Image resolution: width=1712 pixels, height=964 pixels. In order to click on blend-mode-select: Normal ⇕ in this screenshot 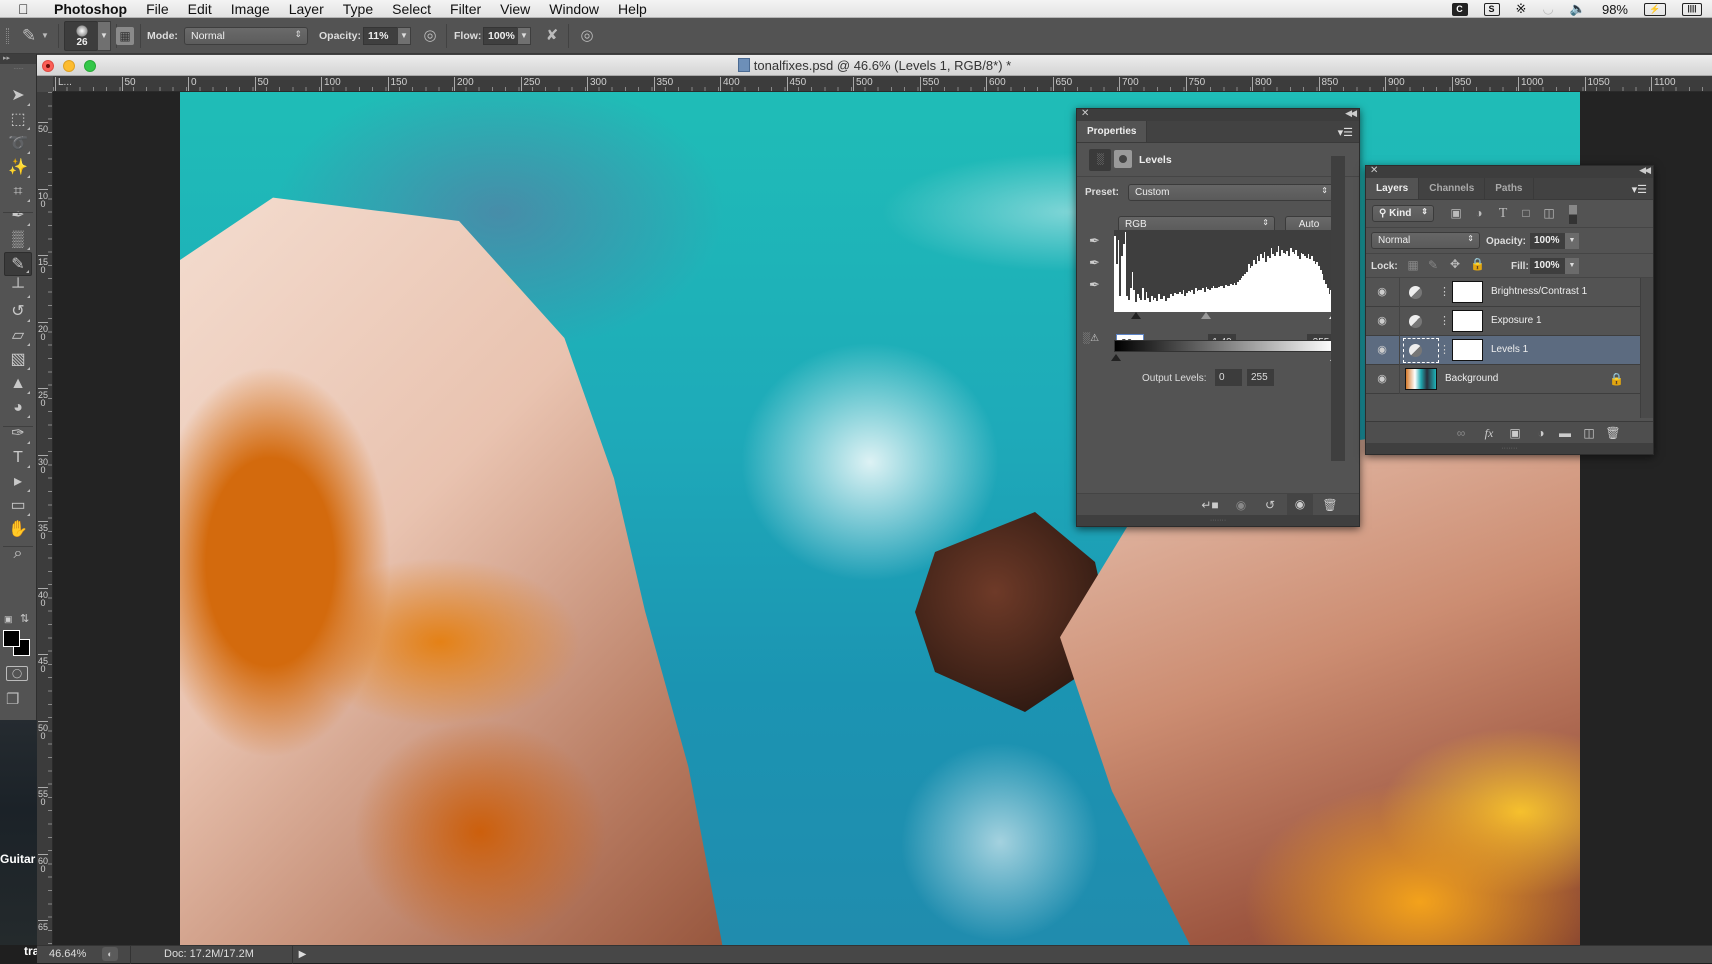, I will do `click(1425, 240)`.